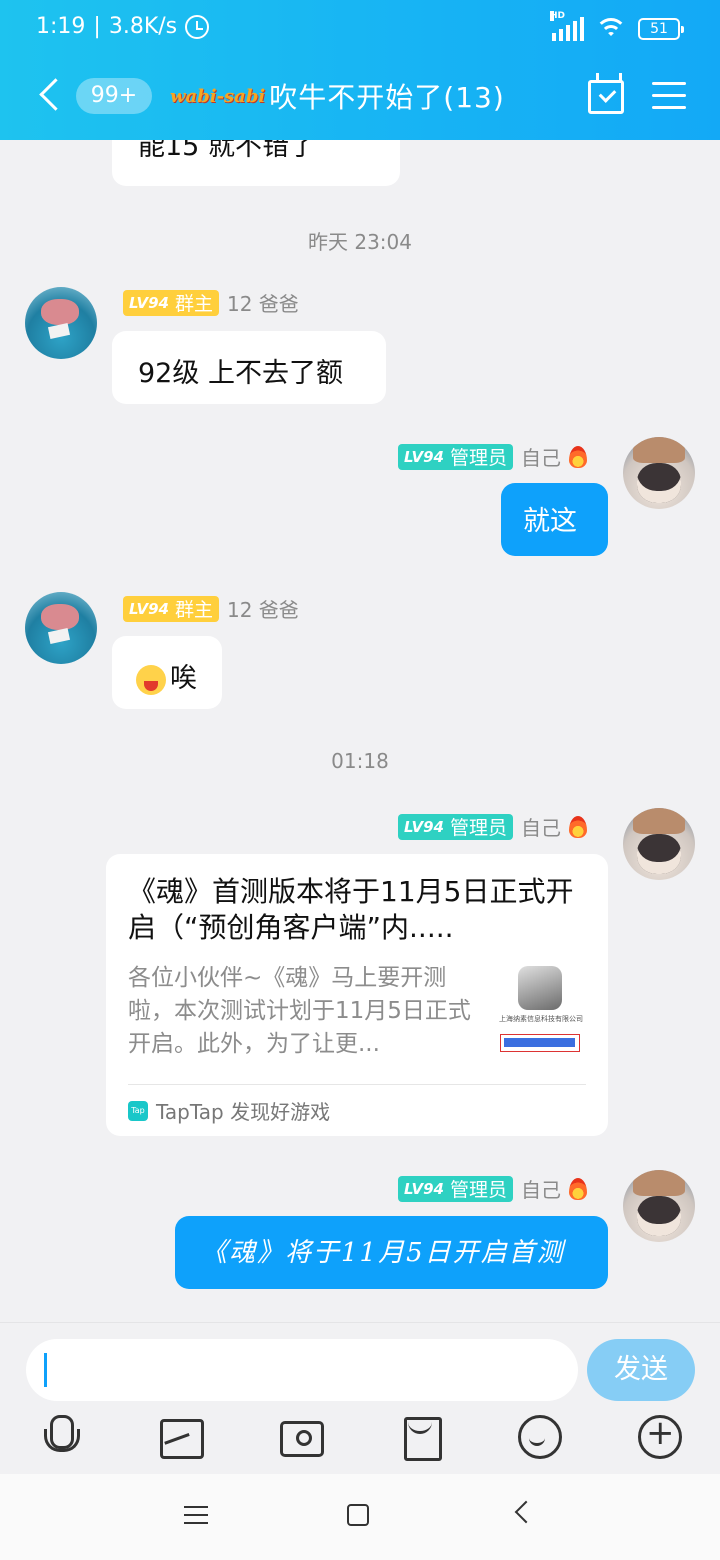 The height and width of the screenshot is (1560, 720). I want to click on status-bar-left: 1:19 | 3.8K/s, so click(123, 26).